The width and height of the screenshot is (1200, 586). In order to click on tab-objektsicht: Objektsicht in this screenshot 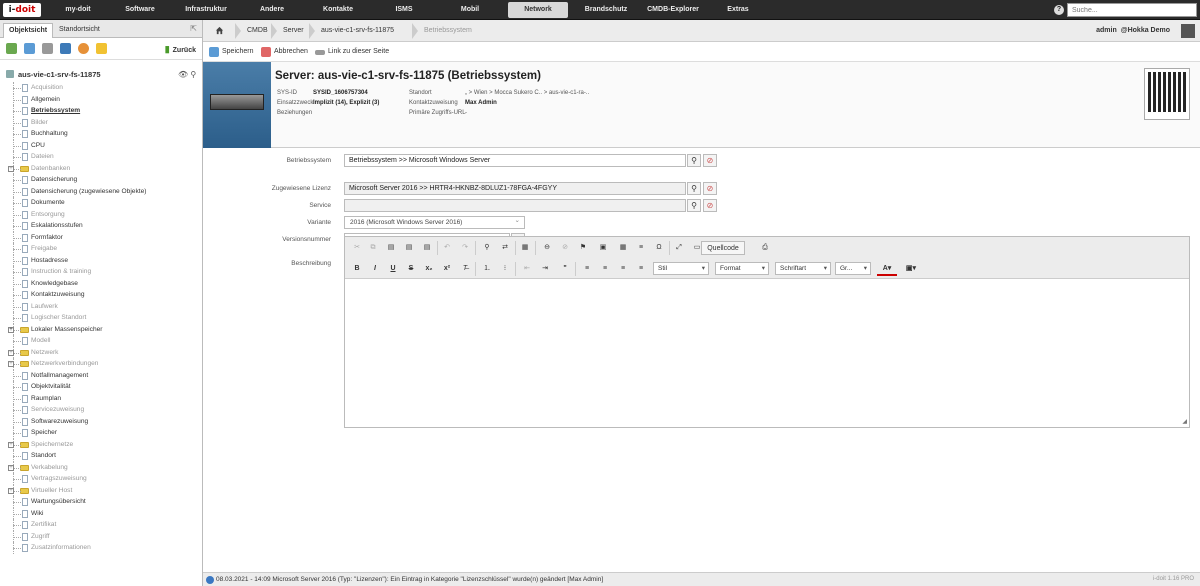, I will do `click(28, 30)`.